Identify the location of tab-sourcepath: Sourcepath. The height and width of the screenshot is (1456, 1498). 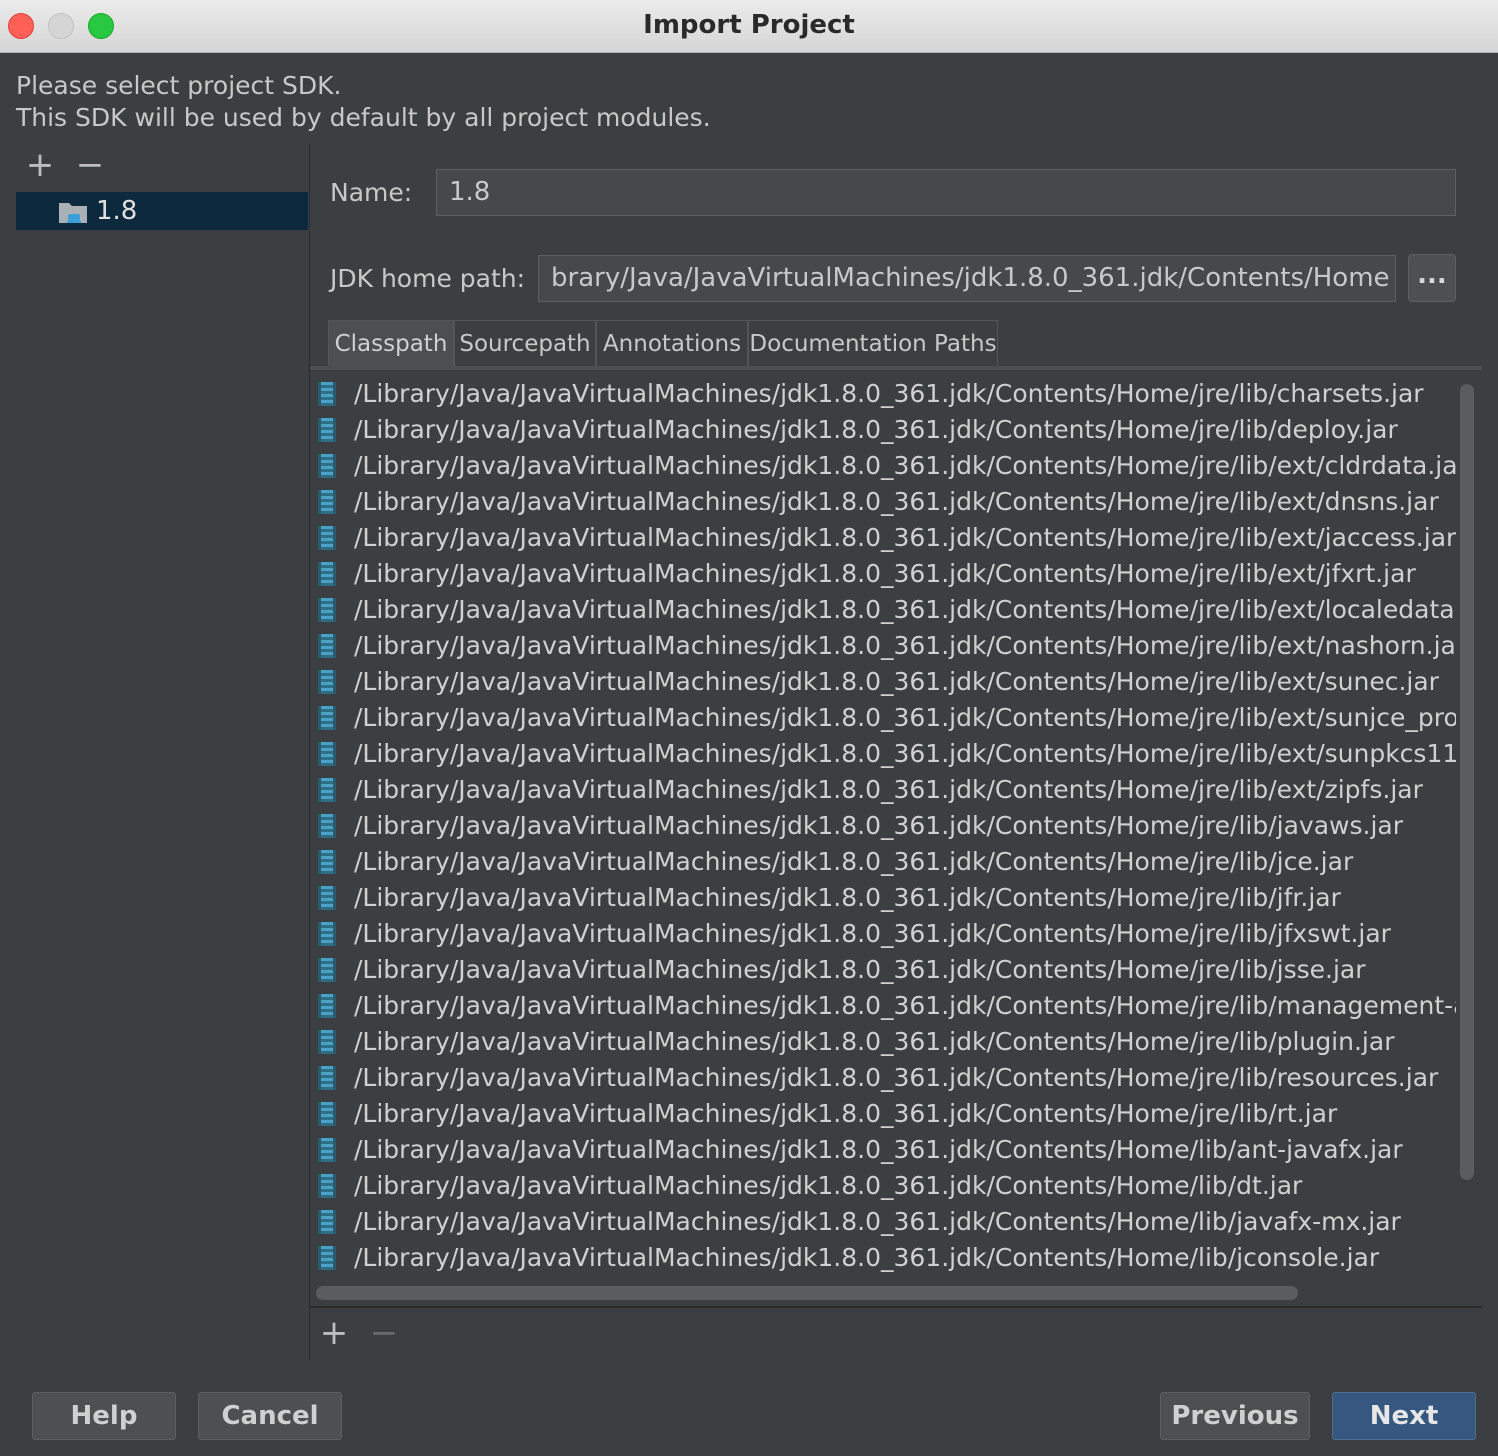
(525, 343).